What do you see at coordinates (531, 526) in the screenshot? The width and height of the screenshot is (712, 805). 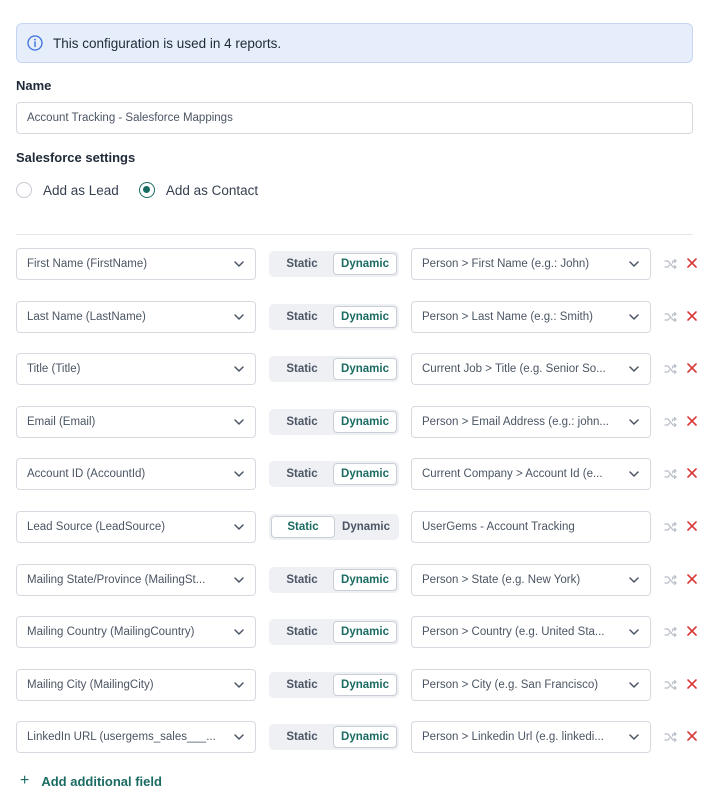 I see `static-value-input` at bounding box center [531, 526].